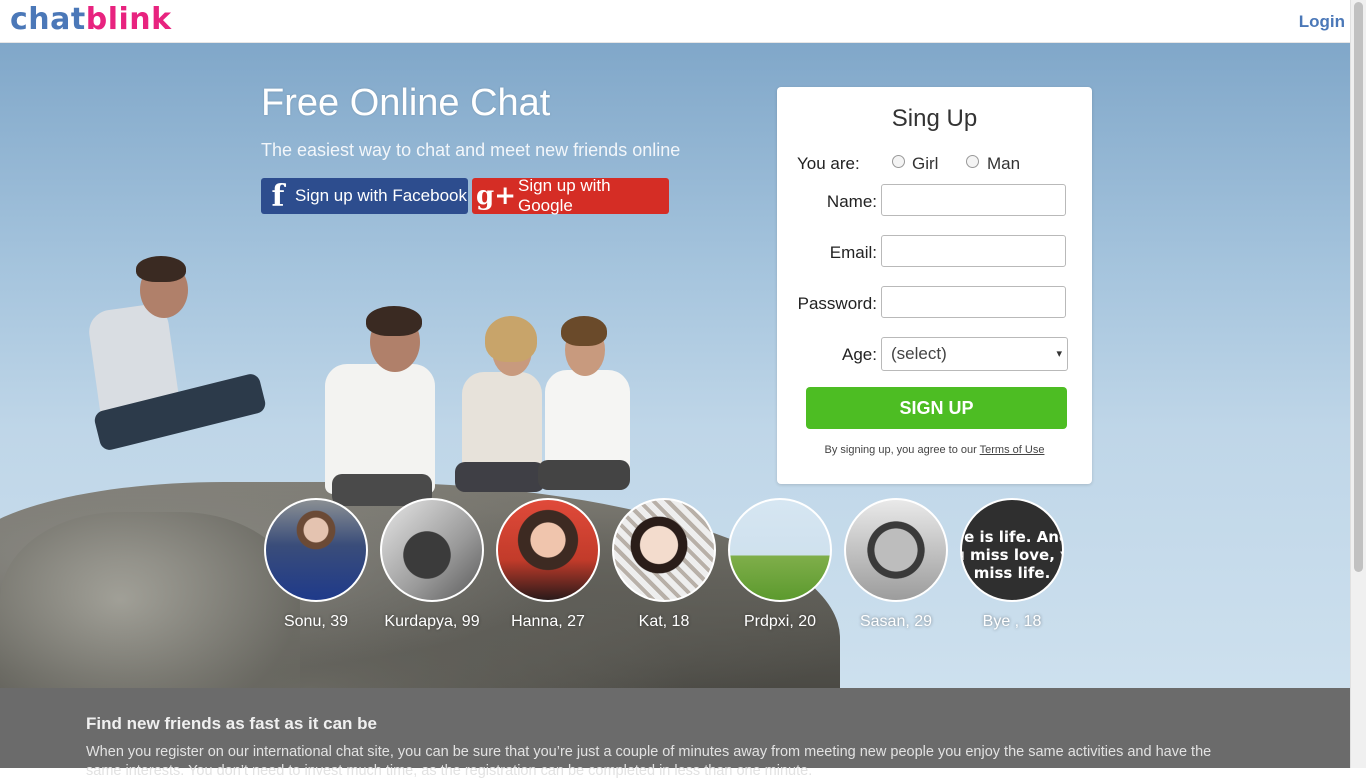 The height and width of the screenshot is (781, 1366). I want to click on info-title: Find new friends as fast as it can be, so click(231, 723).